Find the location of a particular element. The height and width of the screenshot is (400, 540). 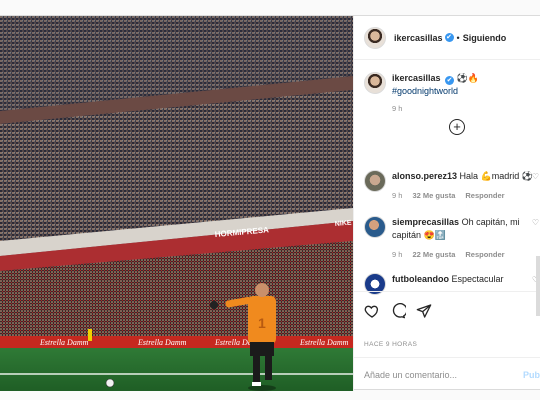

comment-likes: 22 Me gusta is located at coordinates (433, 254).